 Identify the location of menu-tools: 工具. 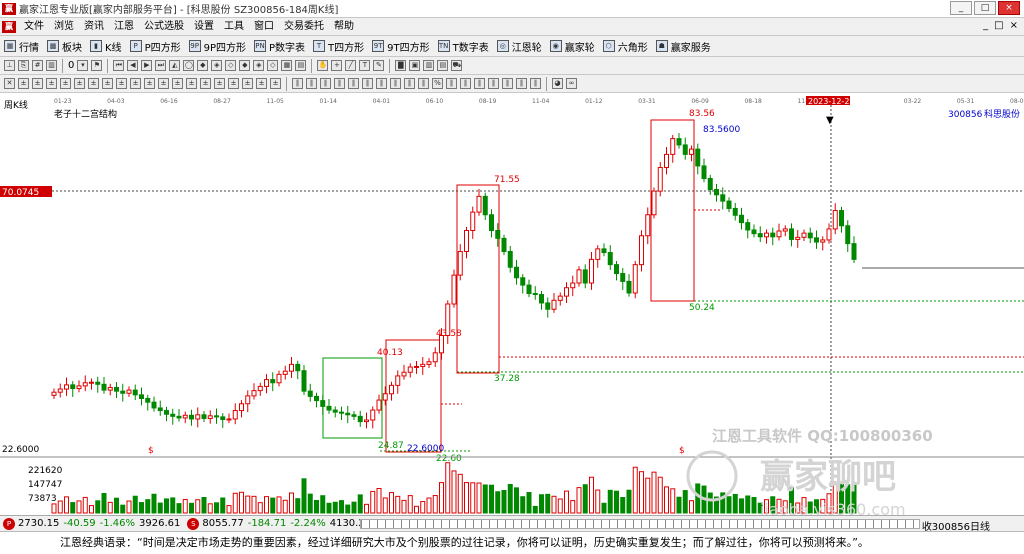
(234, 27).